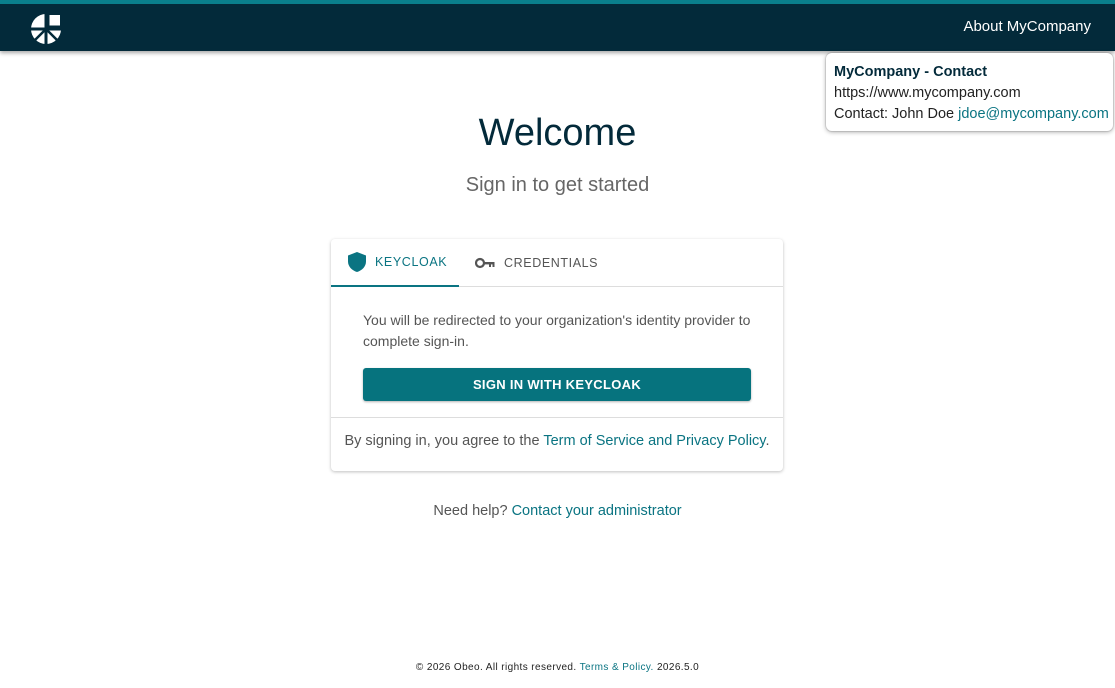 The width and height of the screenshot is (1115, 688). I want to click on terms-suffix: ., so click(767, 441).